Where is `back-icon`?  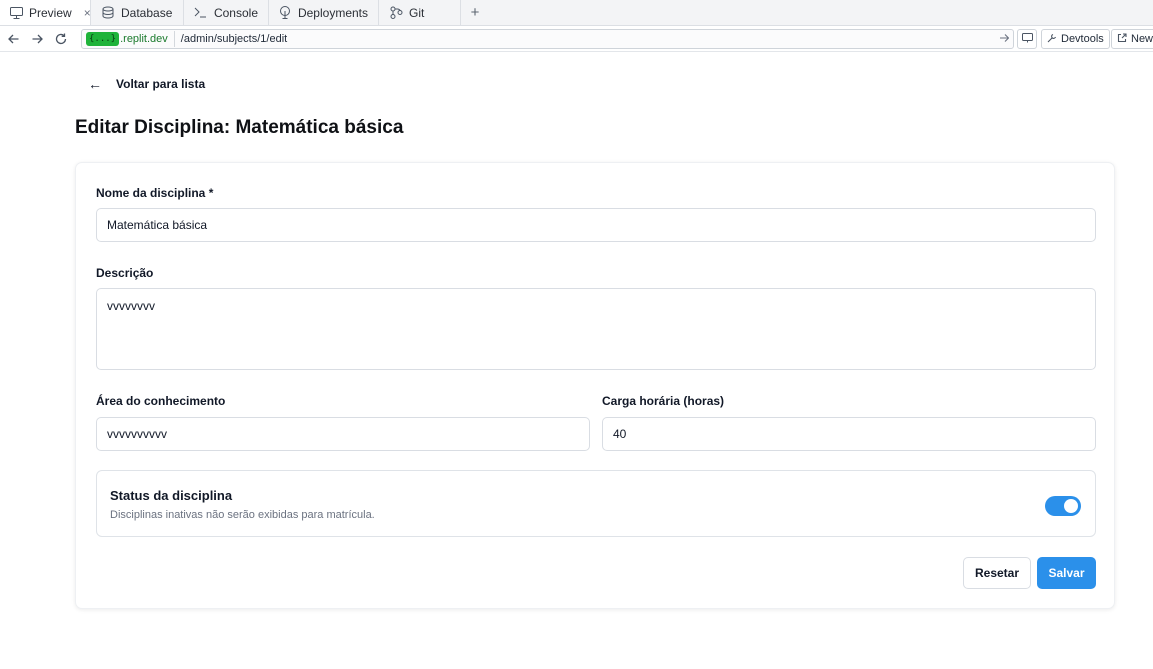
back-icon is located at coordinates (13, 39).